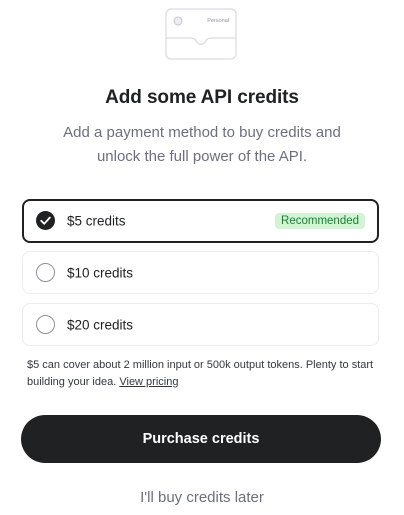  Describe the element at coordinates (45, 220) in the screenshot. I see `checked-radio-icon` at that location.